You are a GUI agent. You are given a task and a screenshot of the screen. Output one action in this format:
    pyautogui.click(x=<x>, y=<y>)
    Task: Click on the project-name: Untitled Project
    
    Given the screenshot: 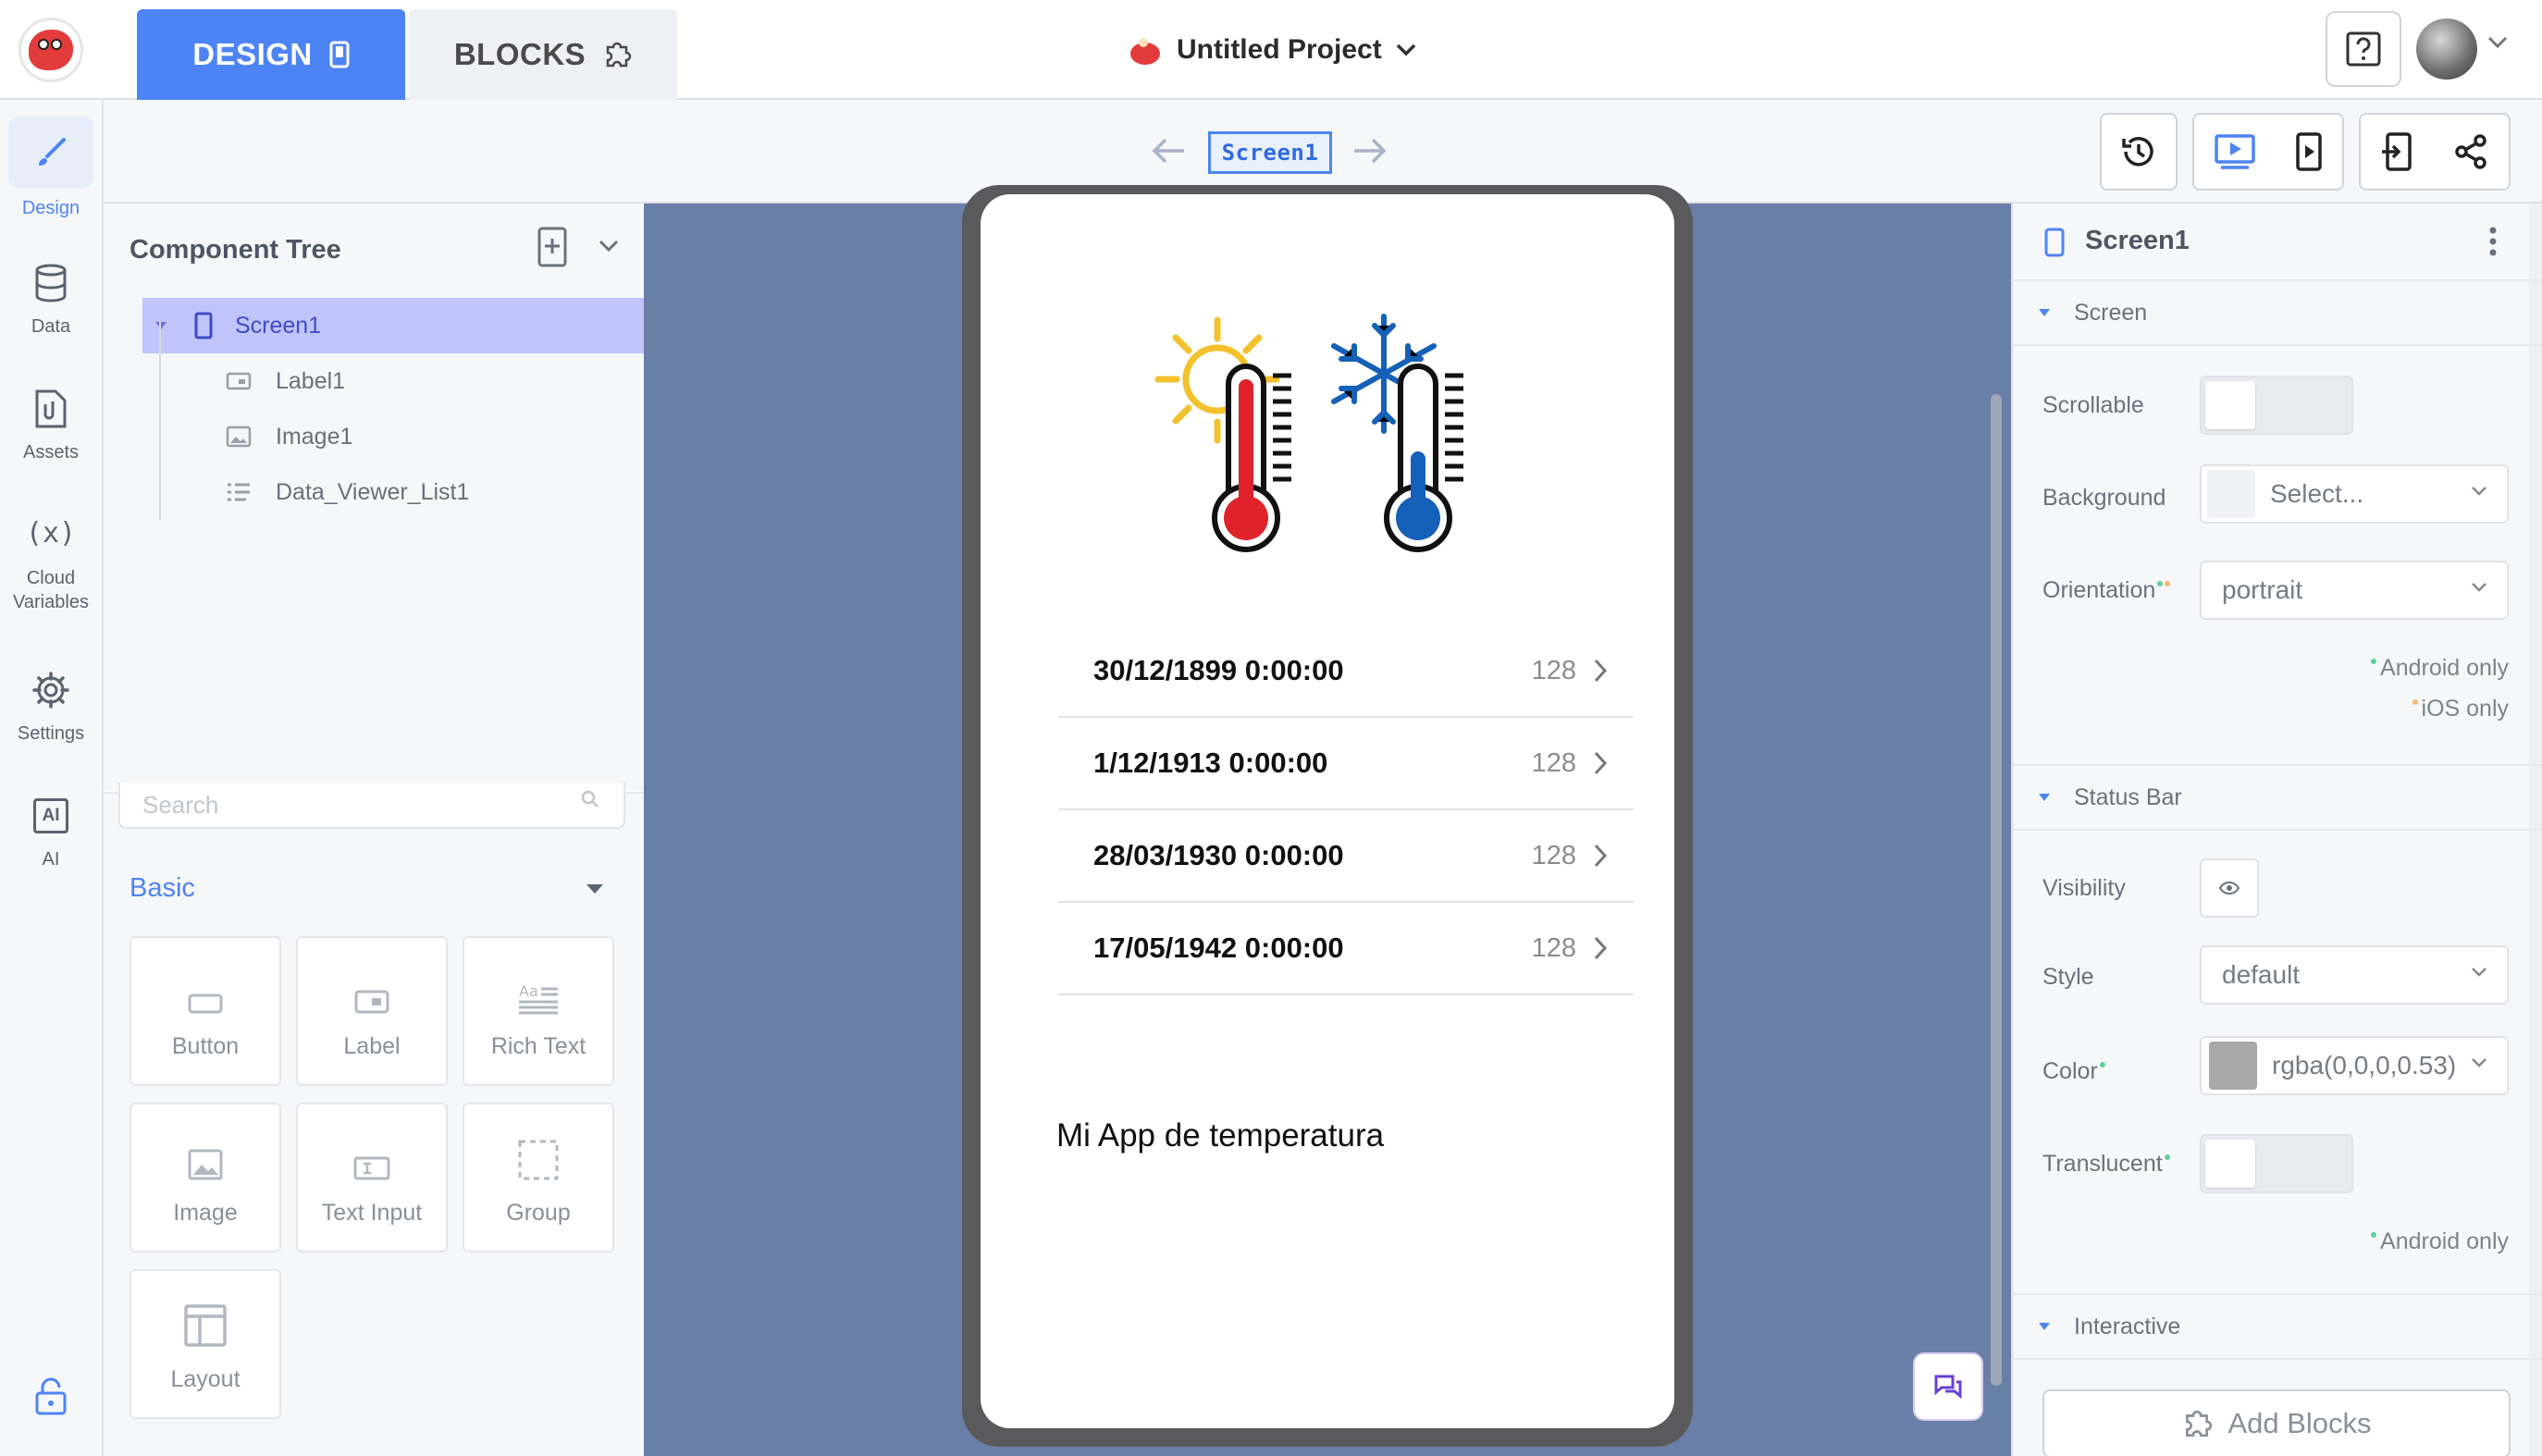 What is the action you would take?
    pyautogui.click(x=1279, y=49)
    